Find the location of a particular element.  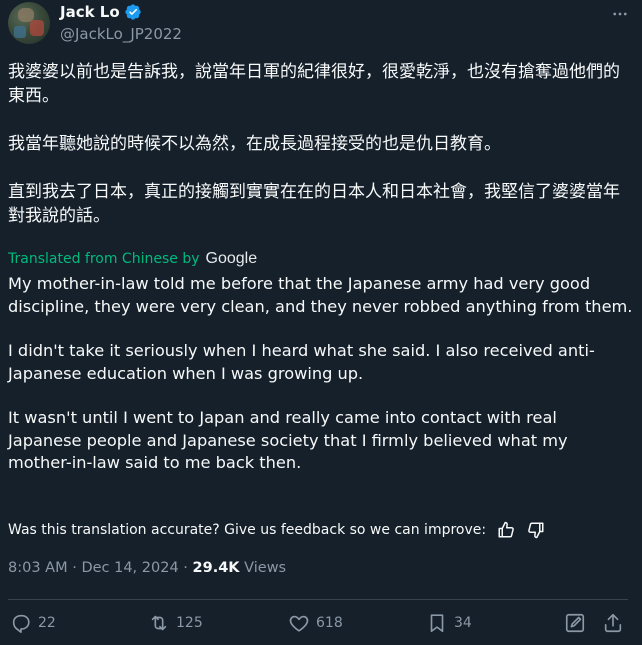

repost-icon is located at coordinates (159, 623).